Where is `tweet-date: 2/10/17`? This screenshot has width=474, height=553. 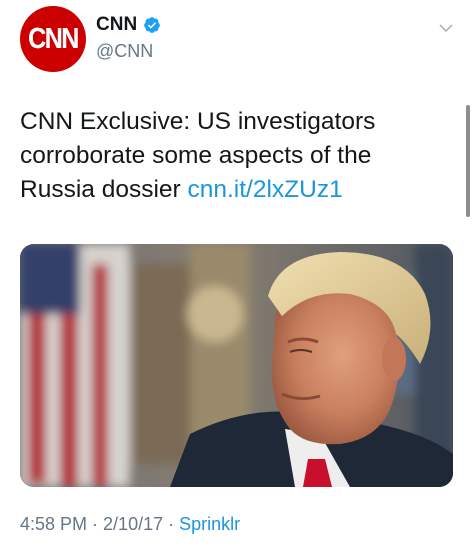
tweet-date: 2/10/17 is located at coordinates (133, 524).